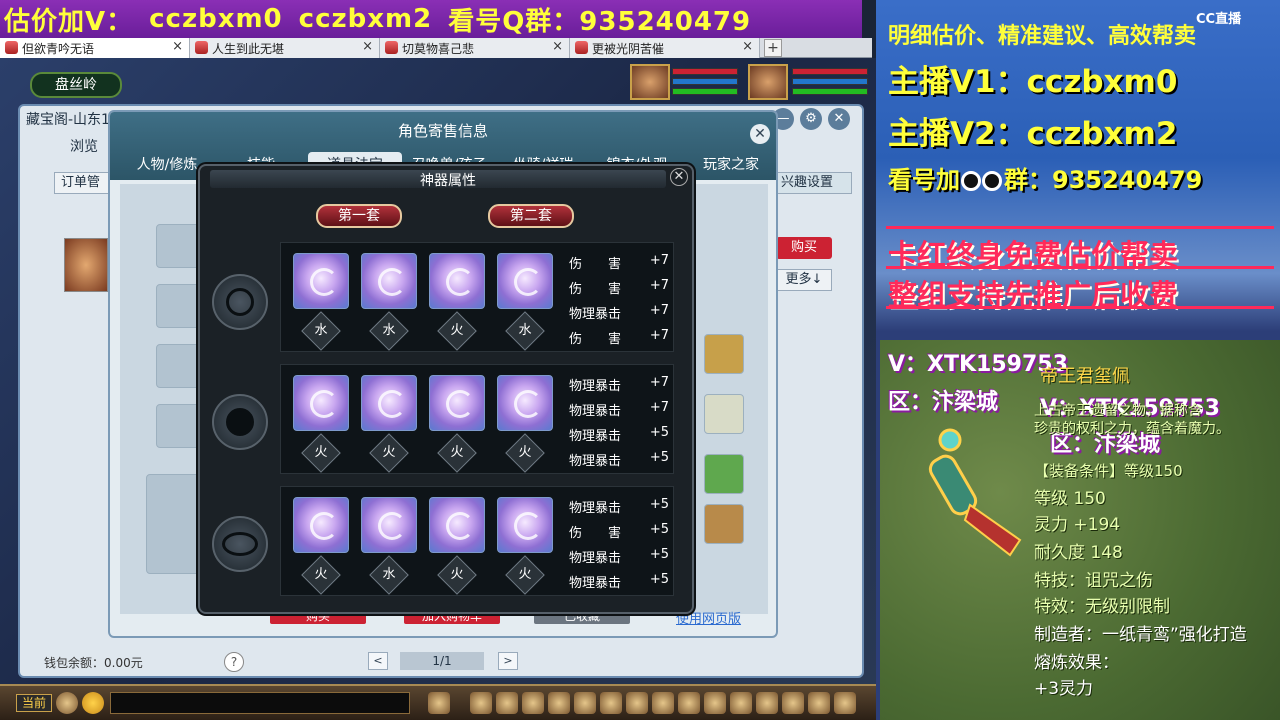 Image resolution: width=1280 pixels, height=720 pixels. Describe the element at coordinates (439, 703) in the screenshot. I see `mascot-icon` at that location.